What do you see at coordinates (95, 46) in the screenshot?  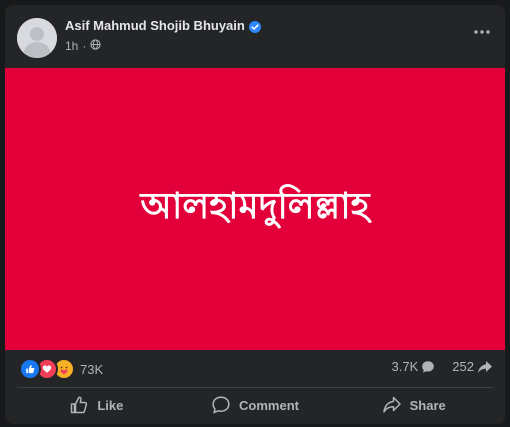 I see `globe-icon` at bounding box center [95, 46].